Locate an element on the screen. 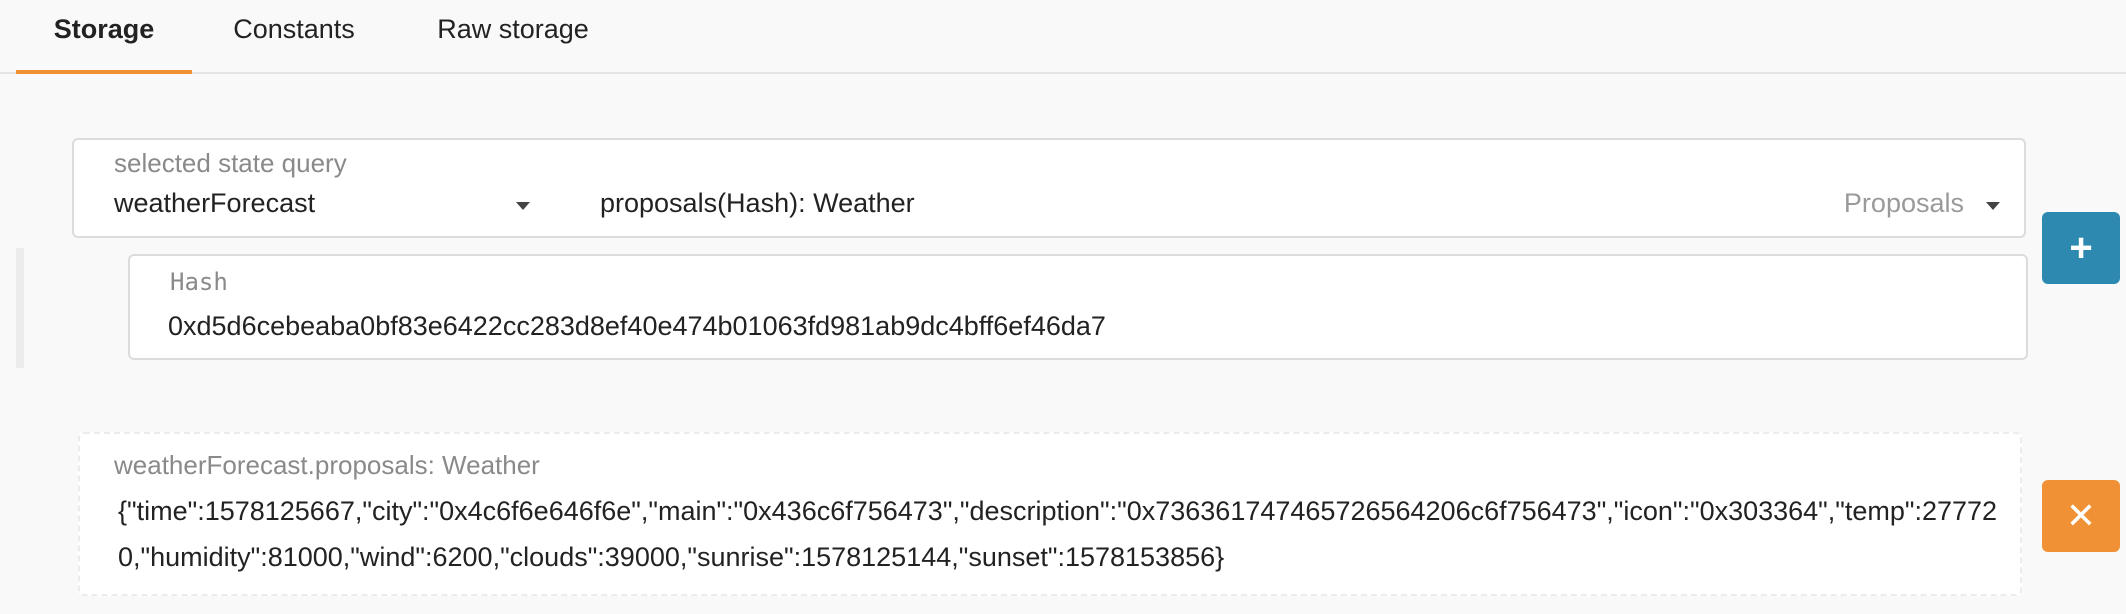  add-query-button: + is located at coordinates (2081, 248).